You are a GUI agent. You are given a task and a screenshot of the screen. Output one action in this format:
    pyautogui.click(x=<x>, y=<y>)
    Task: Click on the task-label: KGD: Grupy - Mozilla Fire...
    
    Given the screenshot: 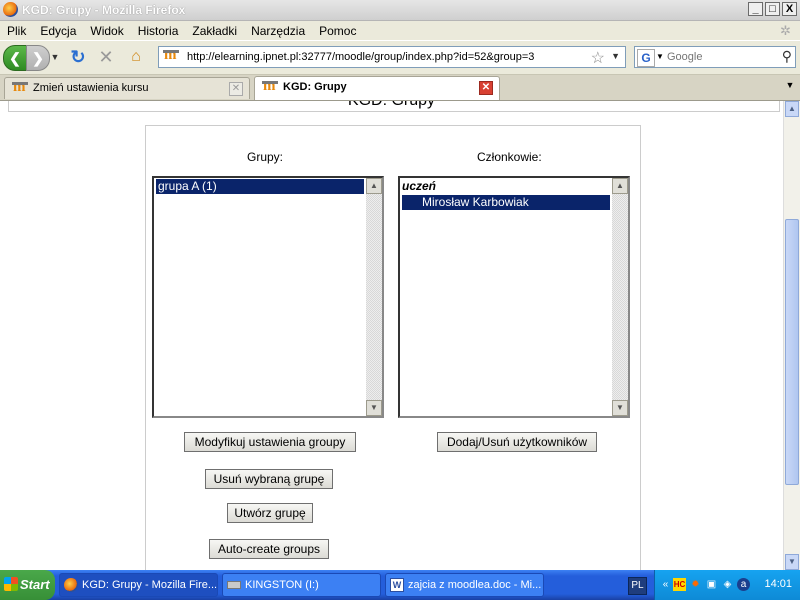 What is the action you would take?
    pyautogui.click(x=150, y=585)
    